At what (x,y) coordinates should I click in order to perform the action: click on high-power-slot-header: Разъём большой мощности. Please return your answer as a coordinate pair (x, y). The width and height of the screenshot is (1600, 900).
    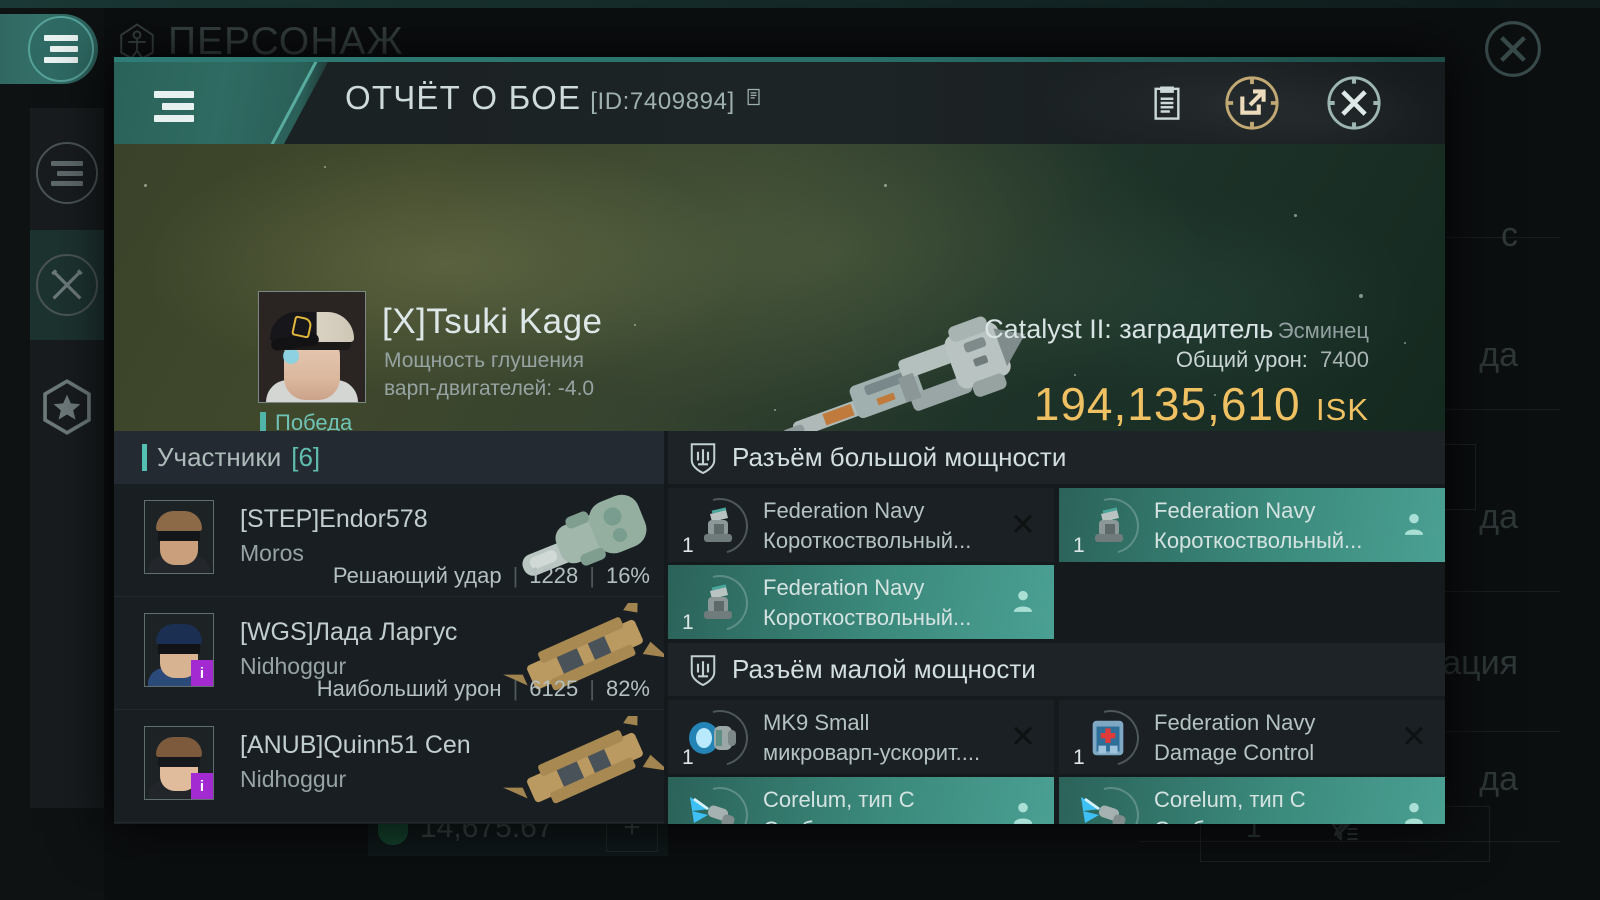
    Looking at the image, I should click on (1056, 457).